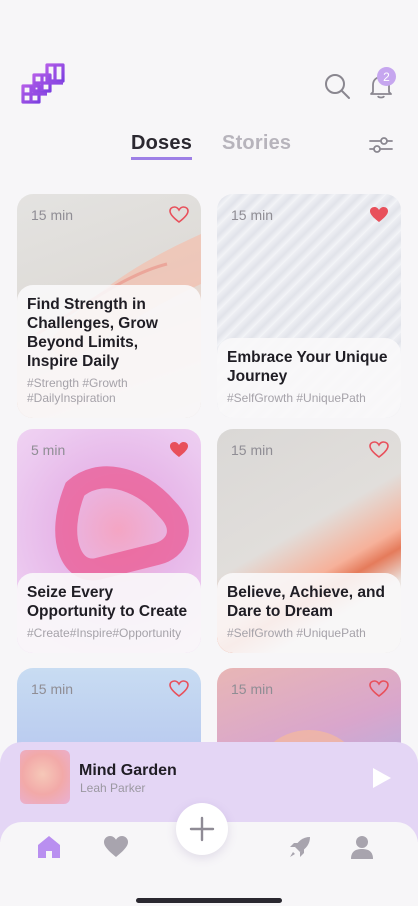 Image resolution: width=418 pixels, height=906 pixels. Describe the element at coordinates (49, 847) in the screenshot. I see `home-icon` at that location.